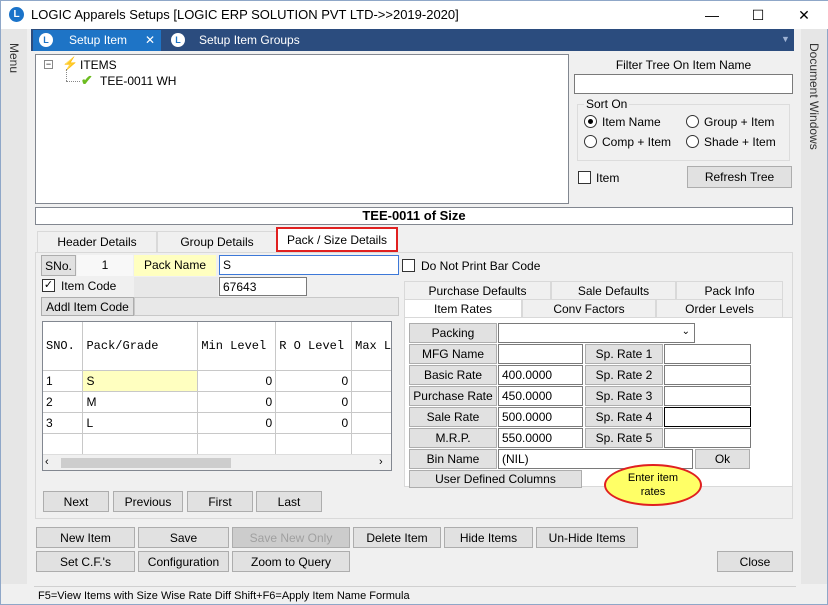 This screenshot has height=605, width=828. Describe the element at coordinates (692, 141) in the screenshot. I see `sort-shade-item-radio` at that location.